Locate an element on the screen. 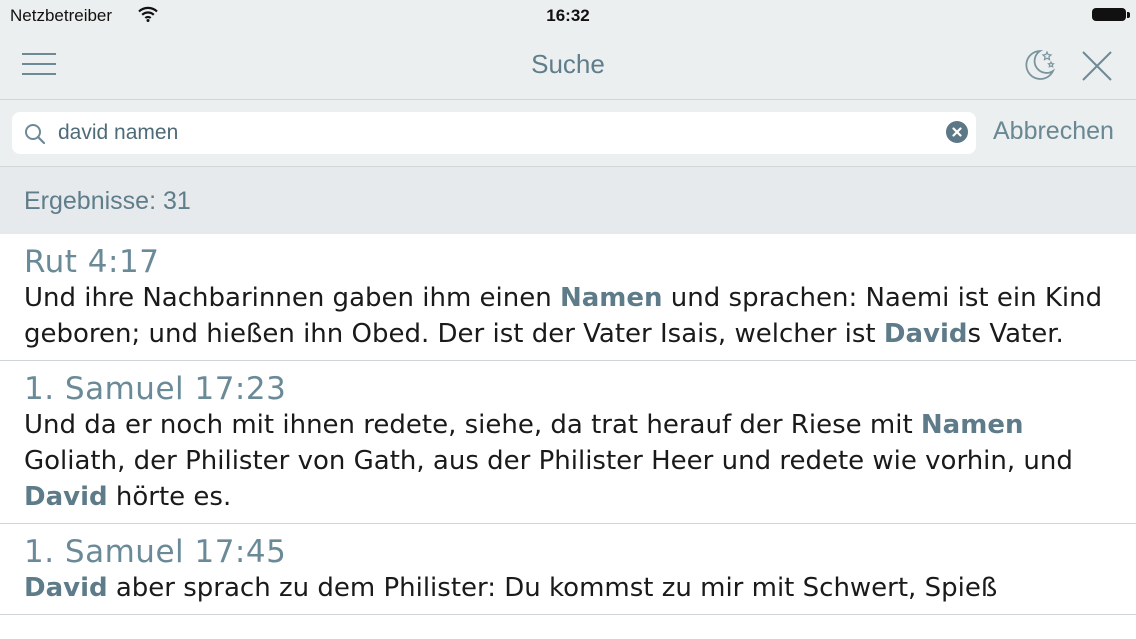  verse-text-segment: s Vater. is located at coordinates (1015, 334).